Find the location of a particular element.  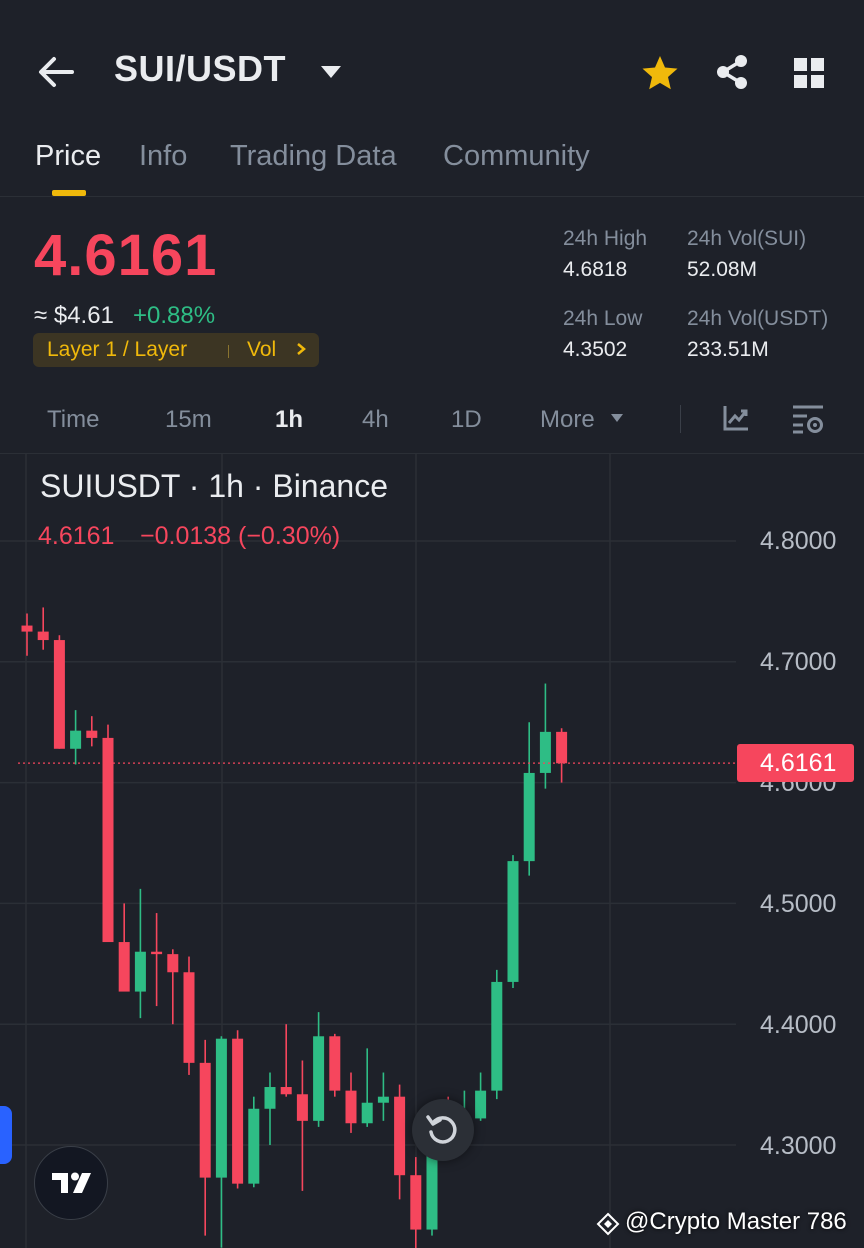

tabs-divider is located at coordinates (432, 196).